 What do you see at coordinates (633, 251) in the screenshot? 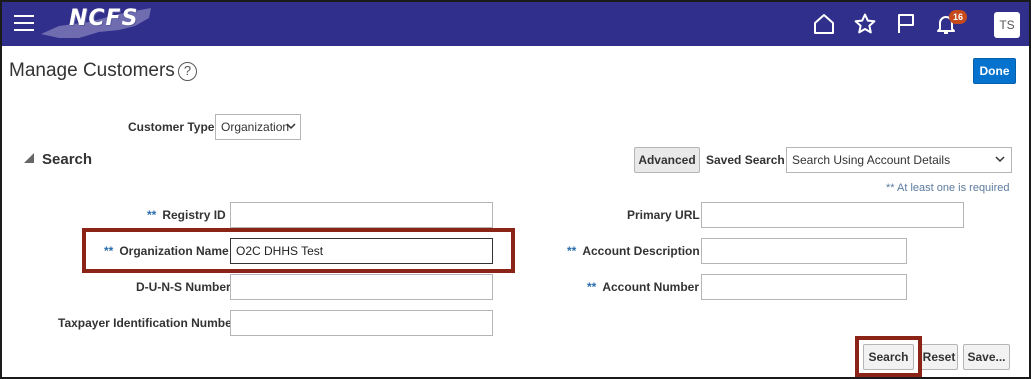
I see `account-description-label: ** Account Description` at bounding box center [633, 251].